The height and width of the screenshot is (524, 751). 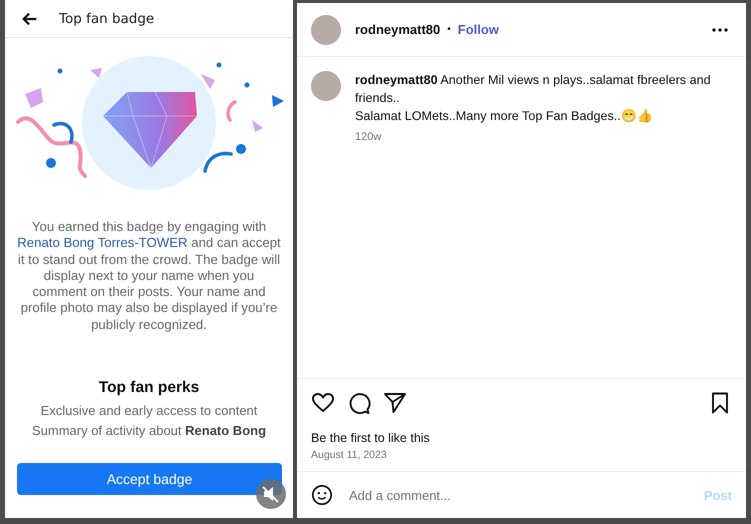 I want to click on muted-speaker-icon, so click(x=271, y=494).